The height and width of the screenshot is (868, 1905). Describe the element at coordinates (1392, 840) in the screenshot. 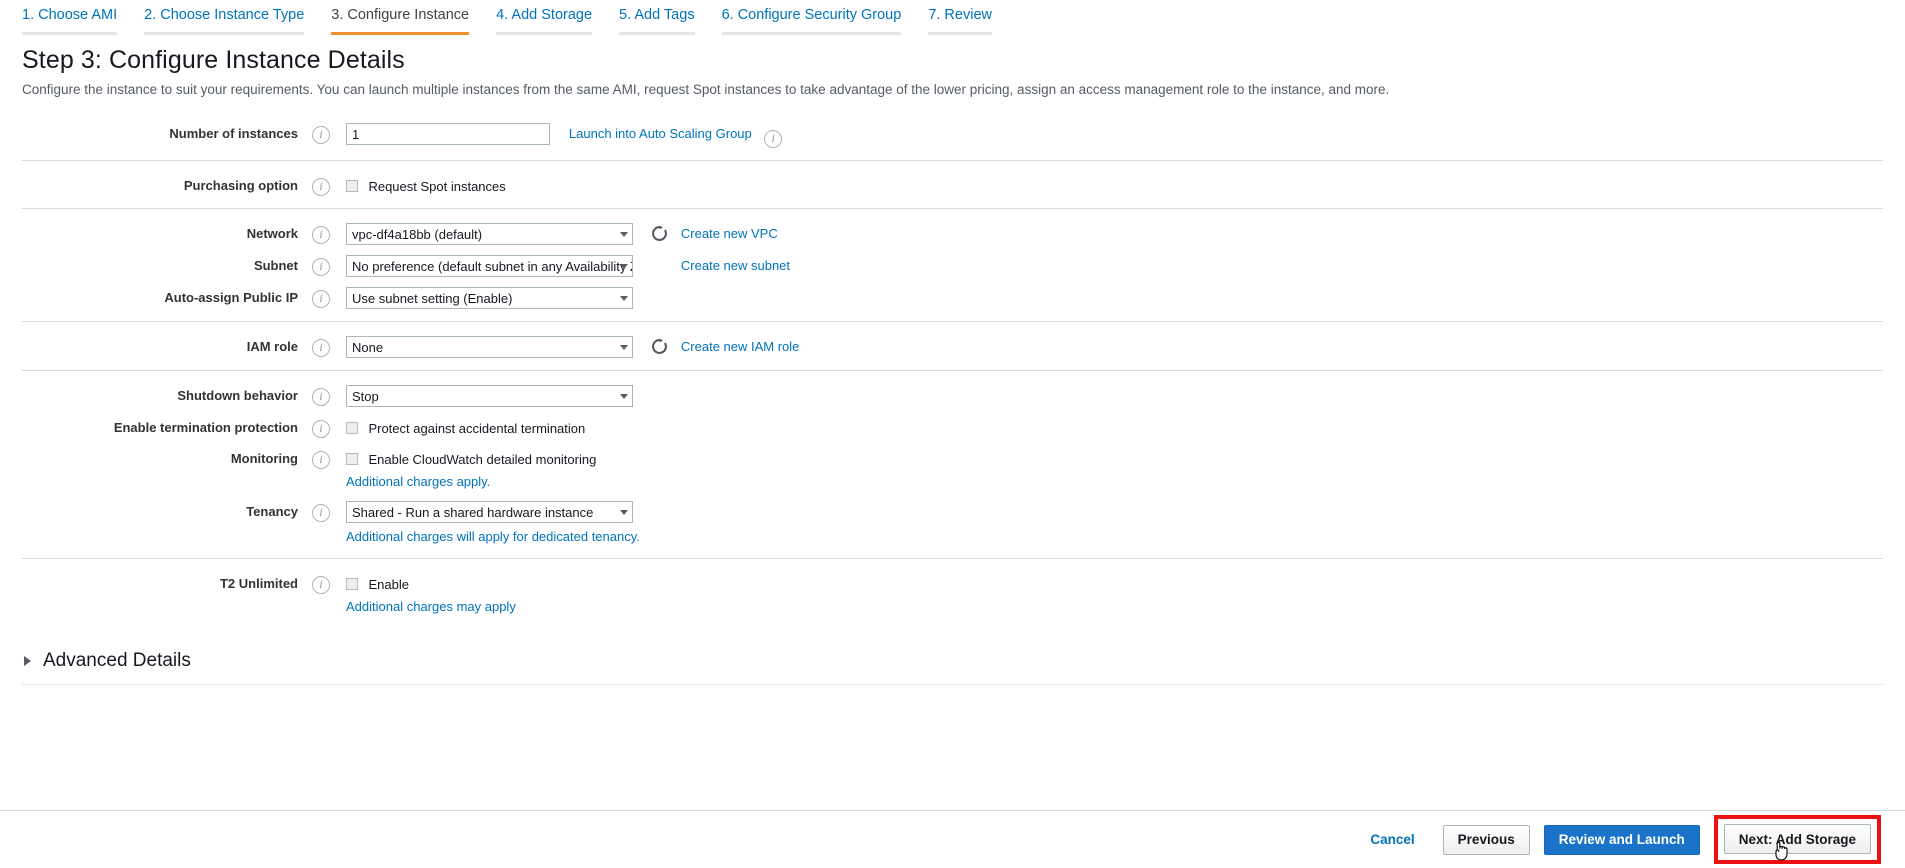

I see `cancel-button: Cancel` at that location.